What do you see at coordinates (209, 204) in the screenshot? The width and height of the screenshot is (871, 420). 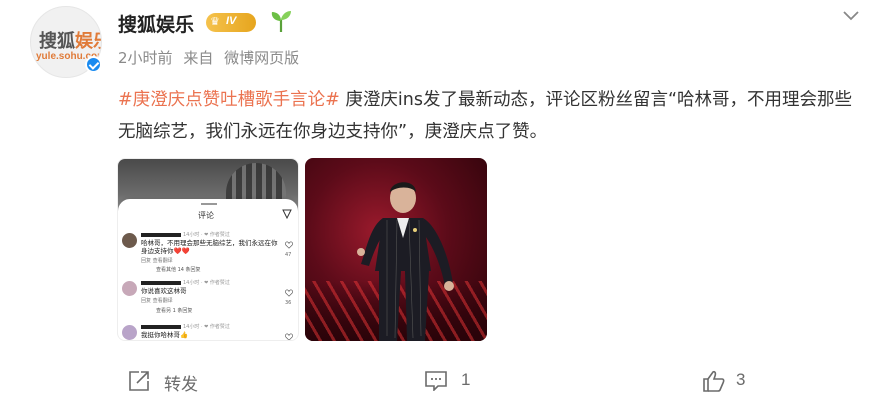 I see `sheet-handle` at bounding box center [209, 204].